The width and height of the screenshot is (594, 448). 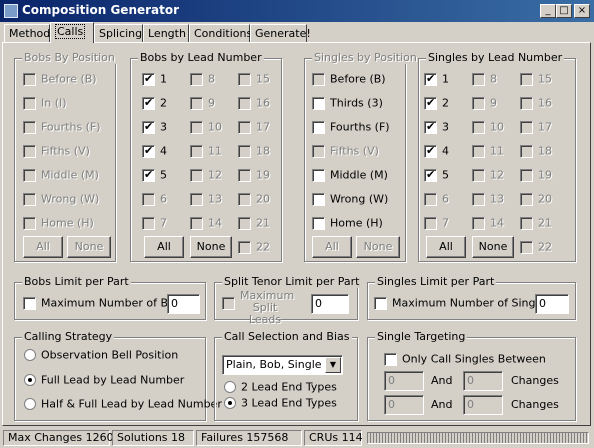 I want to click on singles-lead-10: 10, so click(x=488, y=127).